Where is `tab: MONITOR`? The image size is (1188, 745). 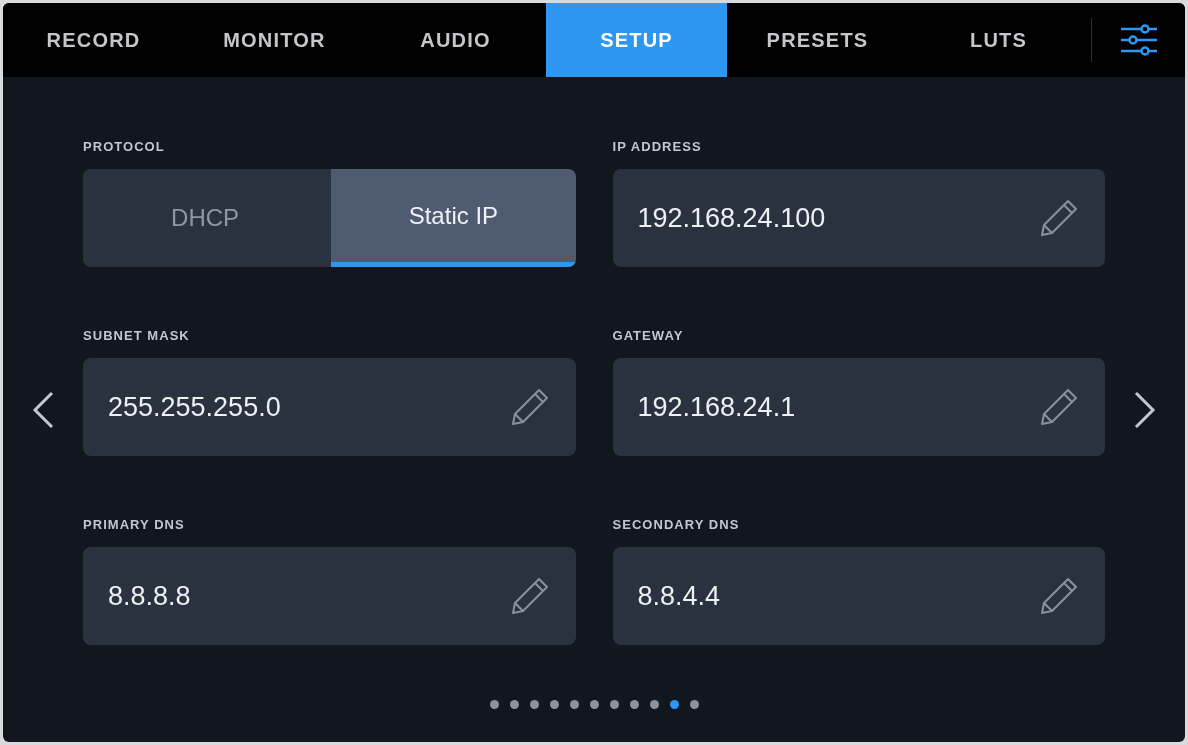
tab: MONITOR is located at coordinates (274, 40).